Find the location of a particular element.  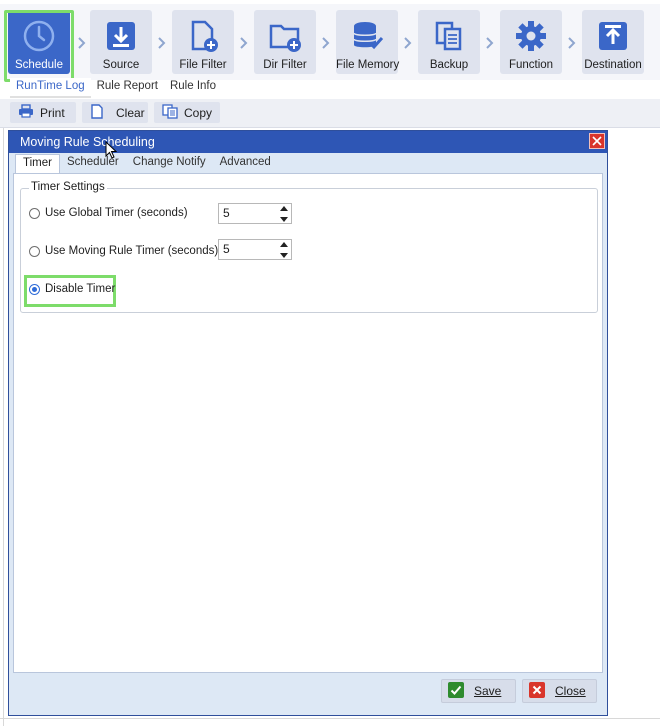

rule-timer-spinner: 5 is located at coordinates (255, 249).